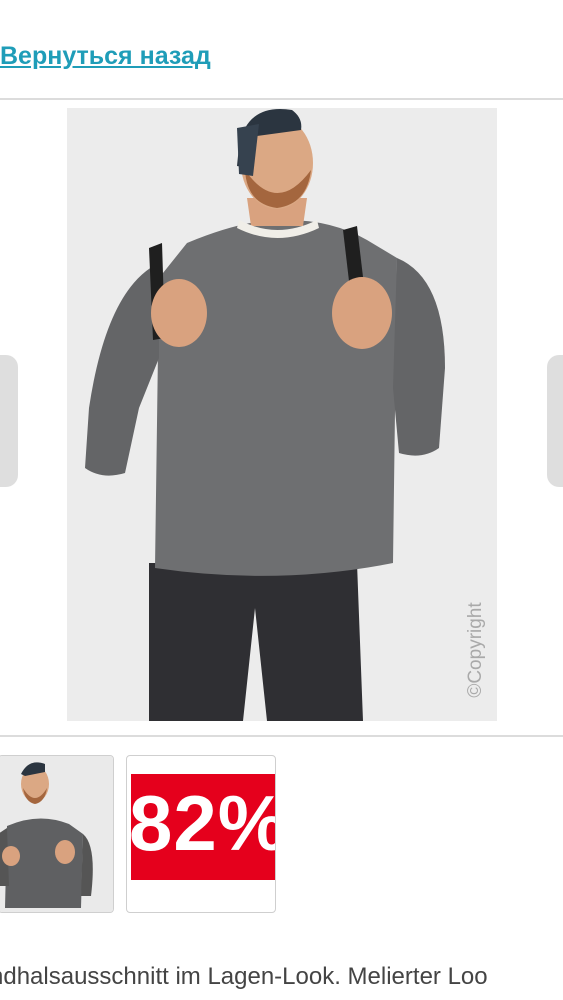 The height and width of the screenshot is (1000, 563). I want to click on top-divider, so click(281, 99).